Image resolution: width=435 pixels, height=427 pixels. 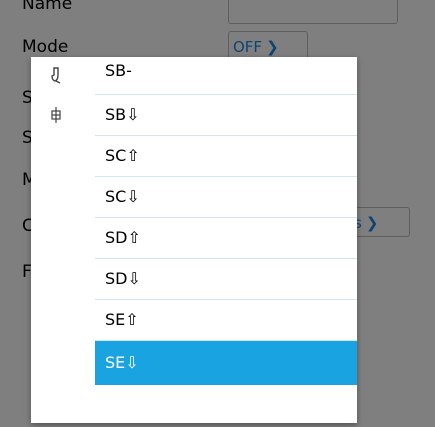 What do you see at coordinates (226, 320) in the screenshot?
I see `list-item: SE⇧` at bounding box center [226, 320].